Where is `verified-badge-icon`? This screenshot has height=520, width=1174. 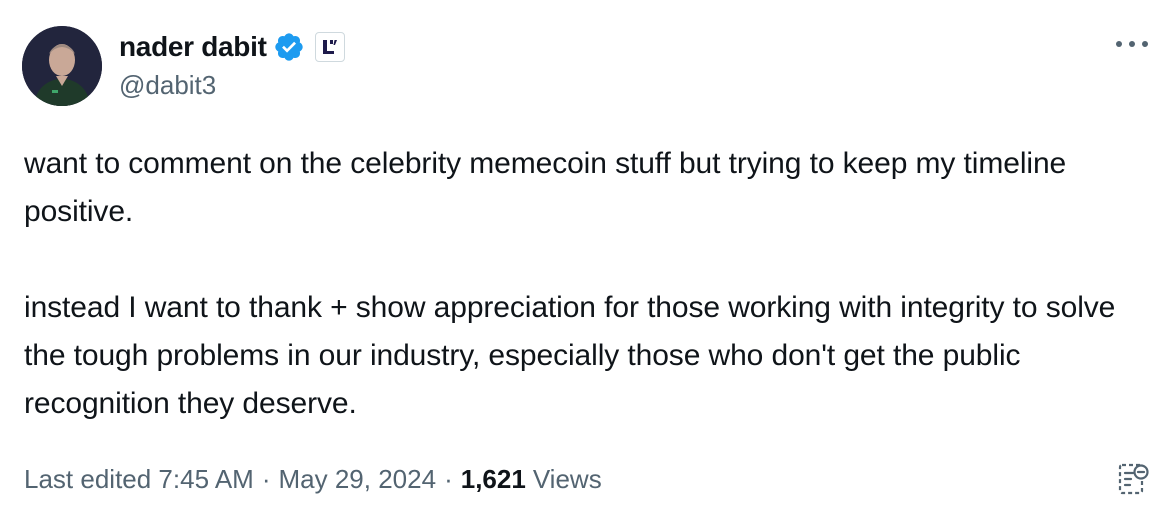
verified-badge-icon is located at coordinates (289, 47).